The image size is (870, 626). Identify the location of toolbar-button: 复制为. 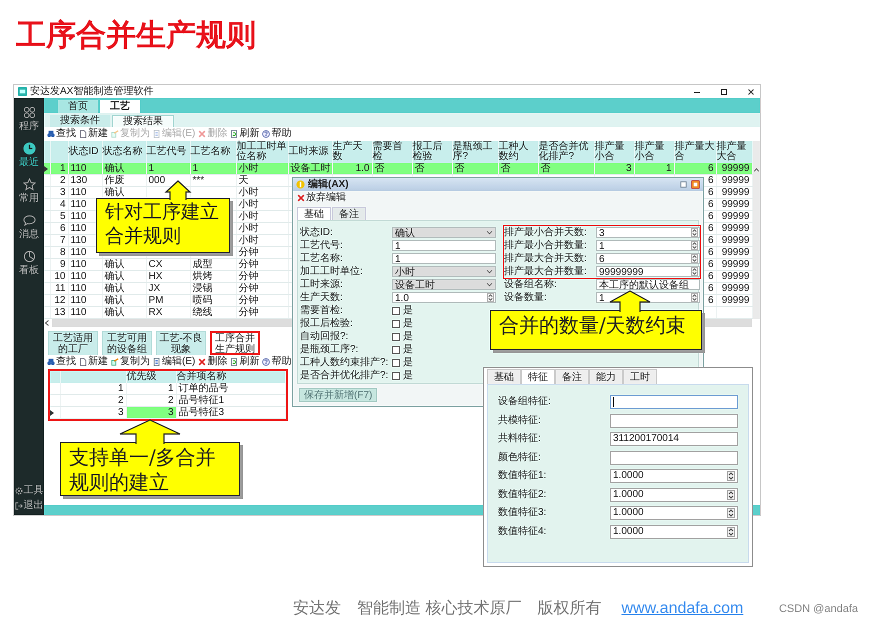
(130, 362).